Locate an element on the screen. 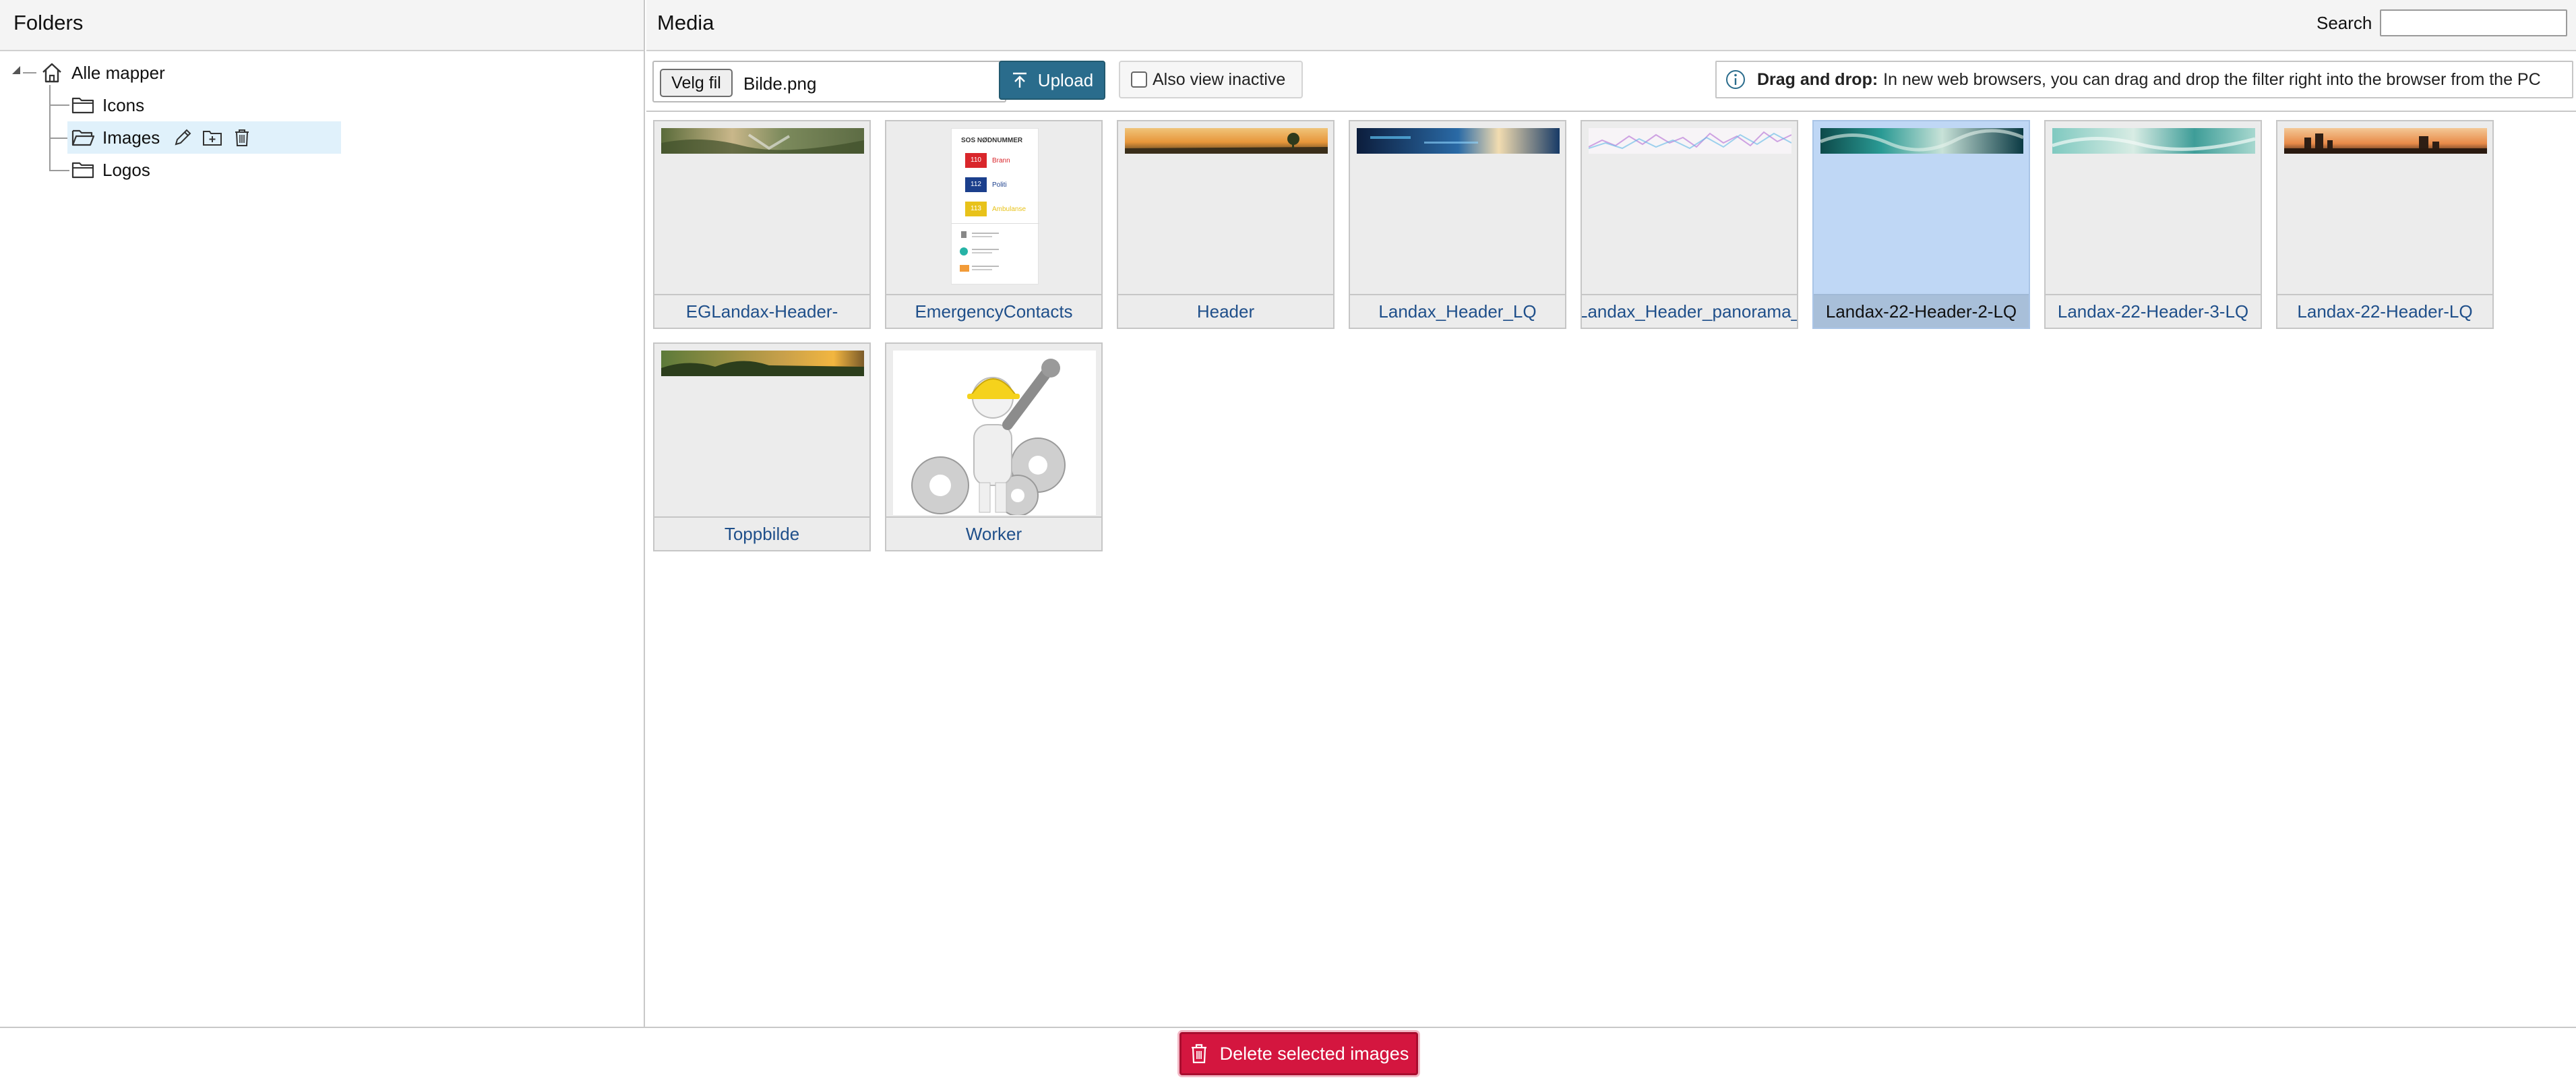 Image resolution: width=2576 pixels, height=1084 pixels. doc-label: Ambulanse is located at coordinates (1009, 209).